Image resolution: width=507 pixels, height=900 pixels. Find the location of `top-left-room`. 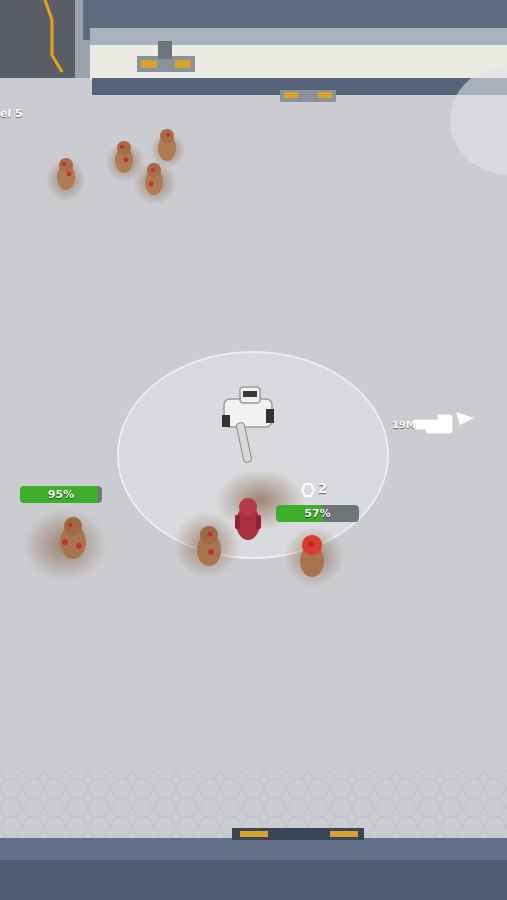

top-left-room is located at coordinates (45, 39).